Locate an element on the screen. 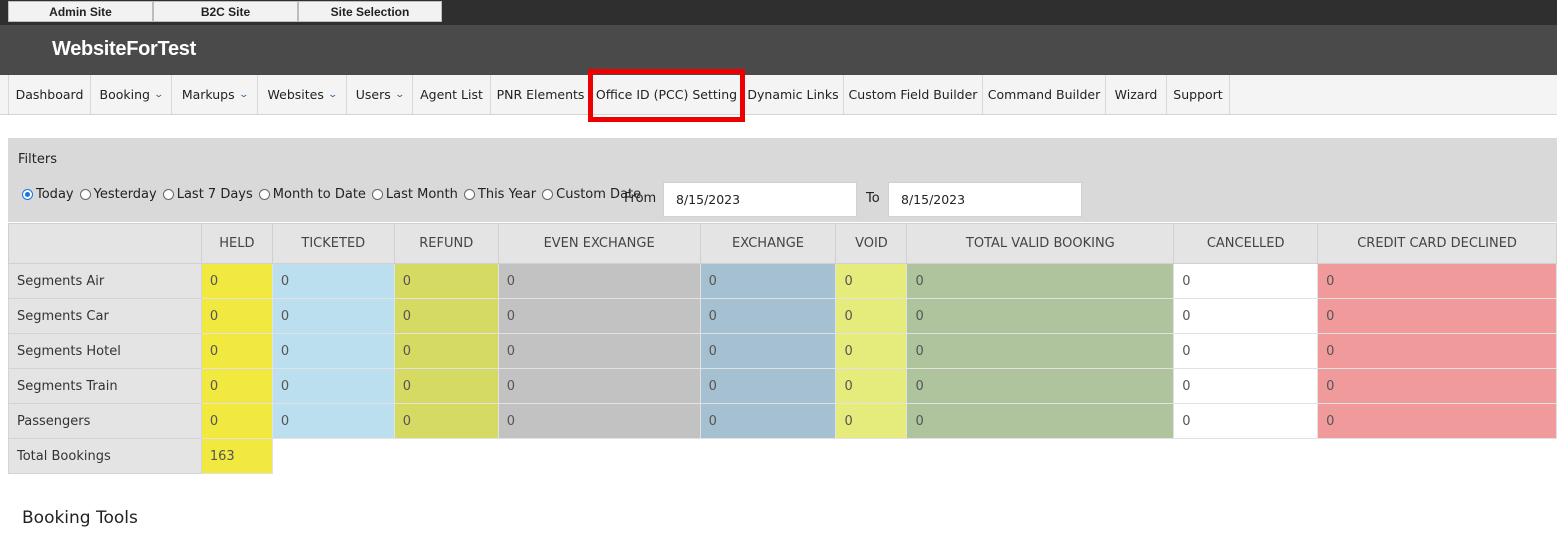 The width and height of the screenshot is (1557, 542). admin-site-button: Admin Site is located at coordinates (80, 11).